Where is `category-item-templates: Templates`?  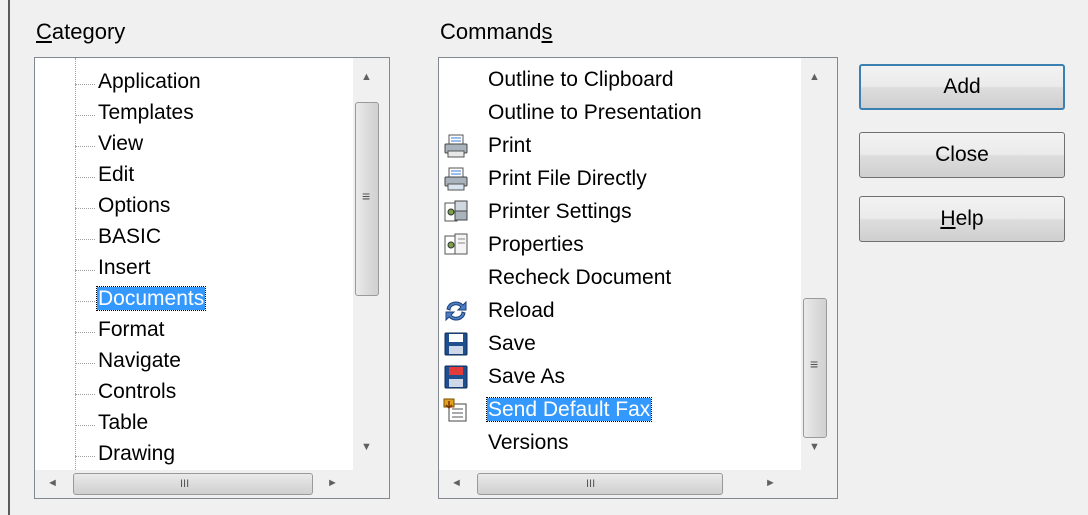
category-item-templates: Templates is located at coordinates (146, 113).